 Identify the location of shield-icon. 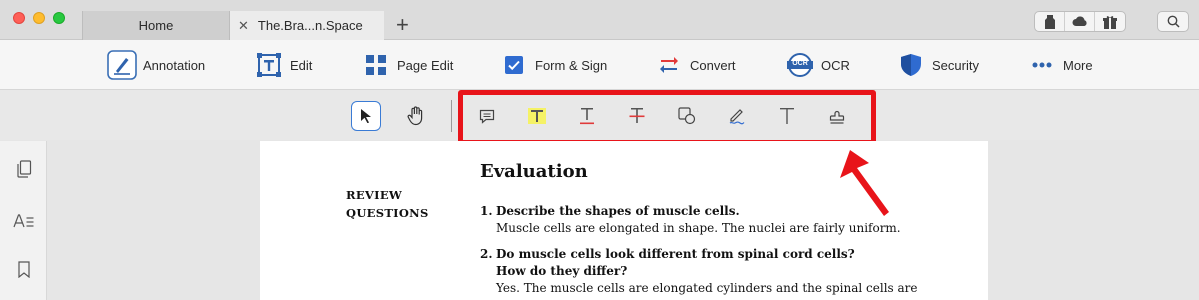
(911, 65).